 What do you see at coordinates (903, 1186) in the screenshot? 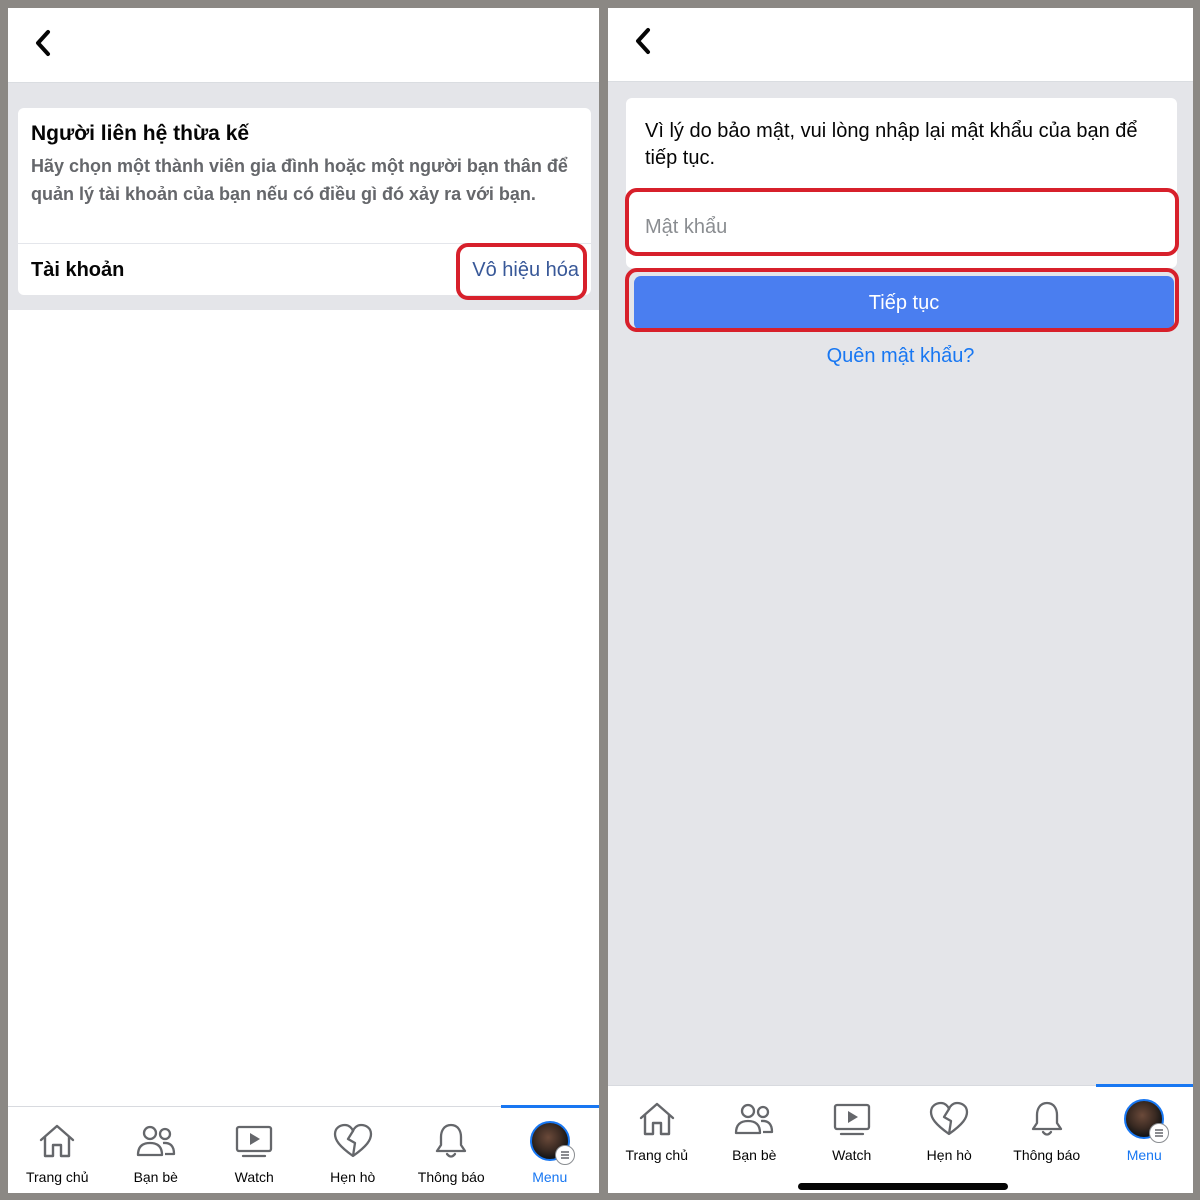
I see `home-indicator` at bounding box center [903, 1186].